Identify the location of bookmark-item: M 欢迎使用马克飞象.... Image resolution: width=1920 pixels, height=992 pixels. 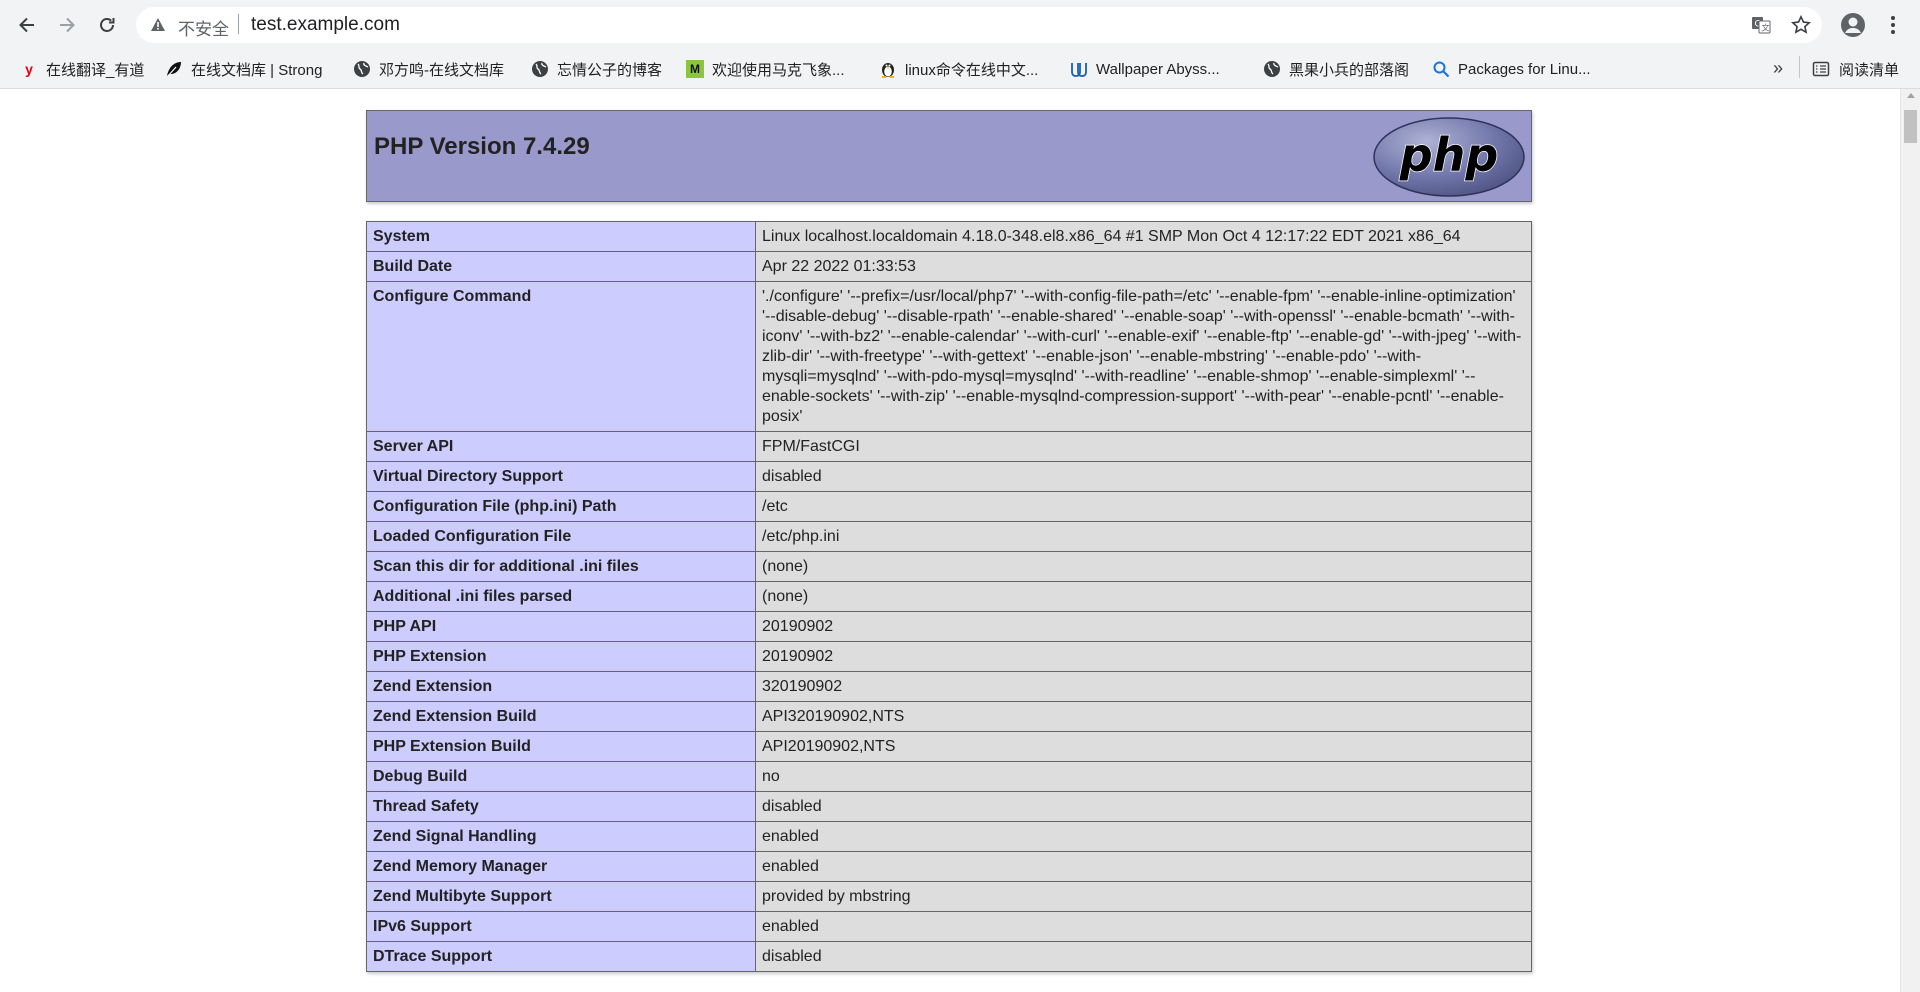
(765, 69).